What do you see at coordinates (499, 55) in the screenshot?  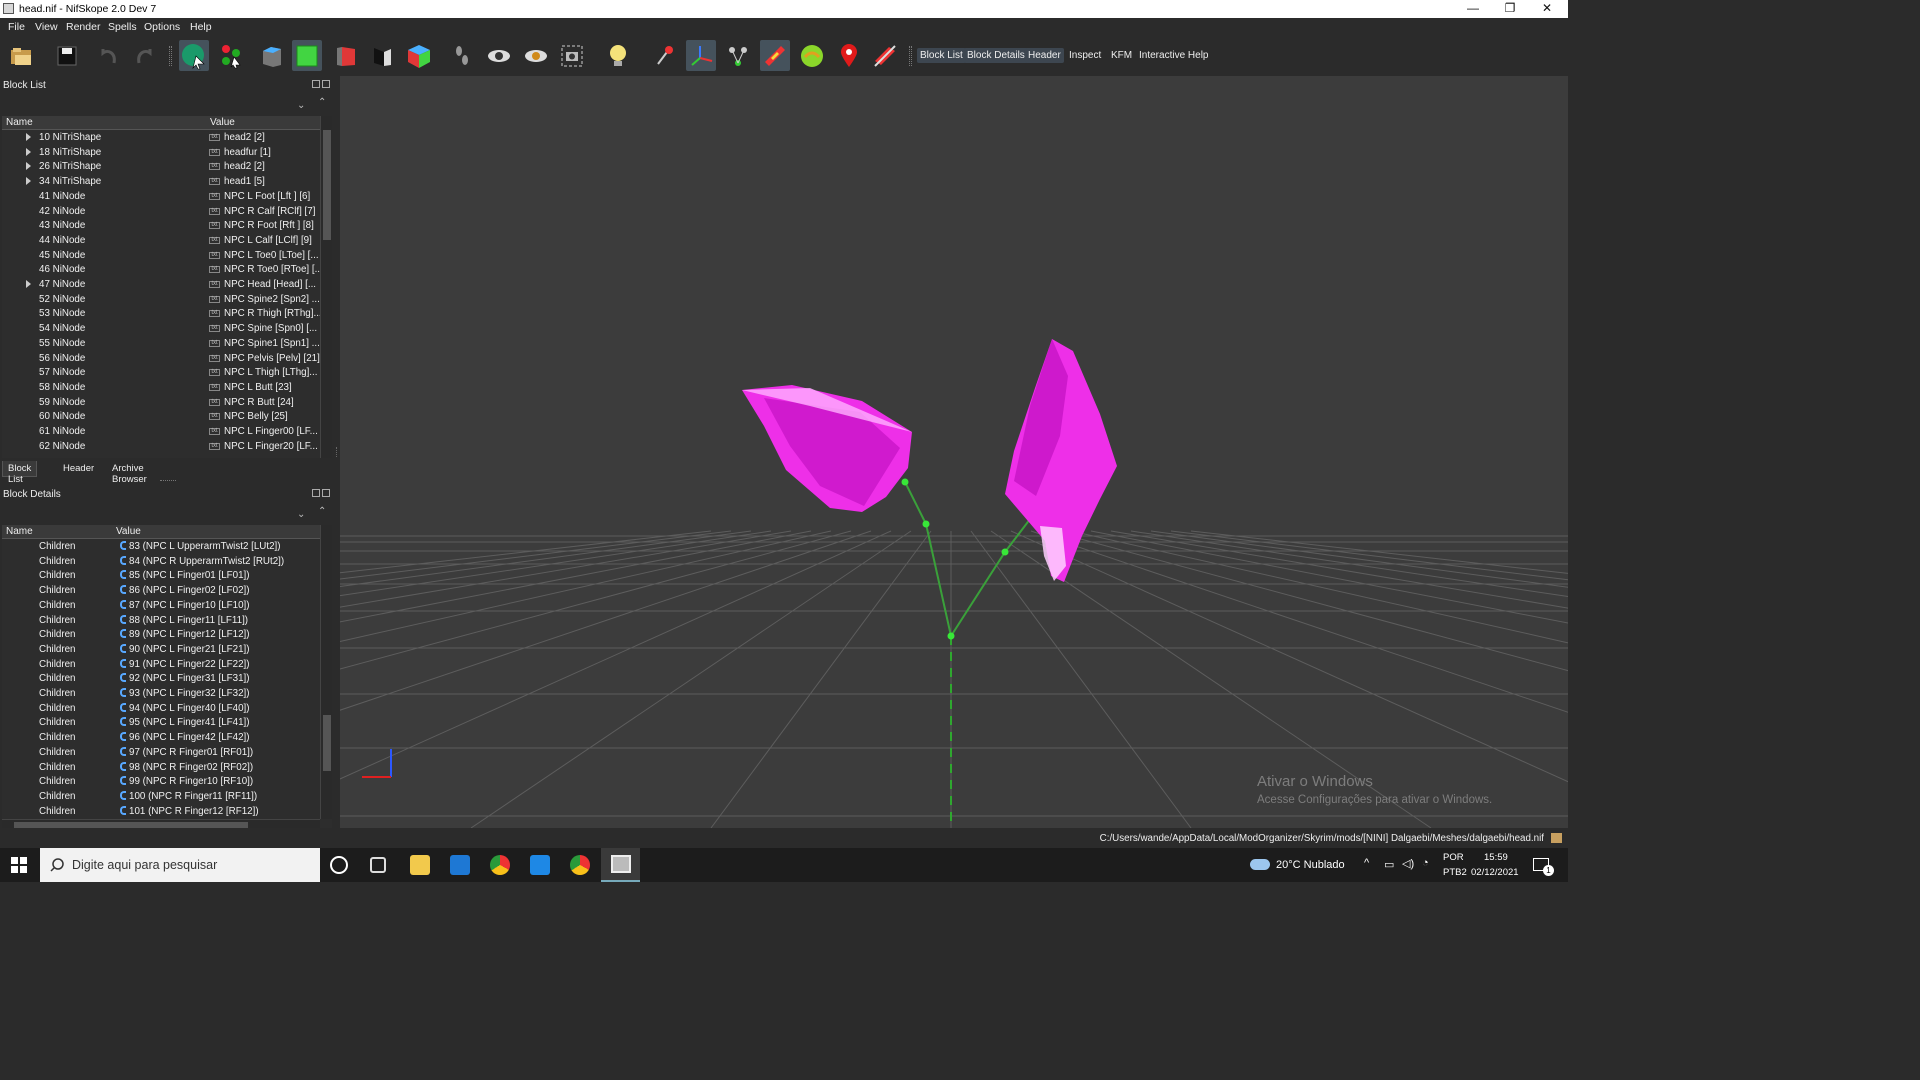 I see `show-hidden-icon` at bounding box center [499, 55].